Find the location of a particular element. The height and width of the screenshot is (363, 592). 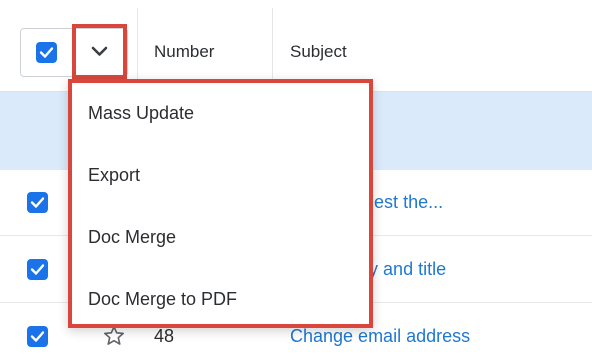

menu-item-doc-merge-pdf: Doc Merge to PDF is located at coordinates (220, 299).